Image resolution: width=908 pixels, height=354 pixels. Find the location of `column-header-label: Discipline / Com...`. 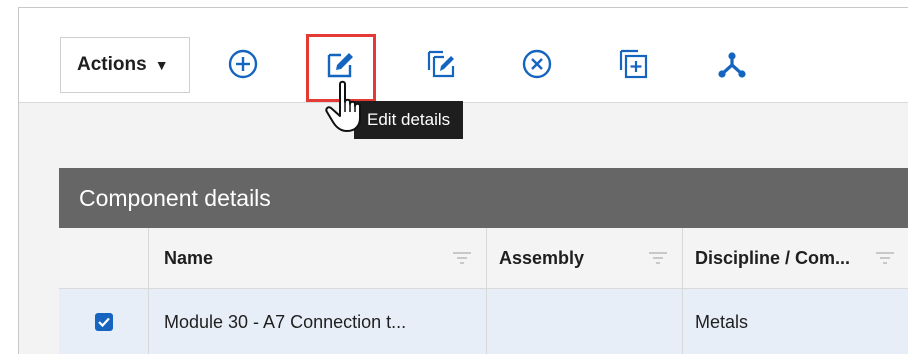

column-header-label: Discipline / Com... is located at coordinates (773, 257).